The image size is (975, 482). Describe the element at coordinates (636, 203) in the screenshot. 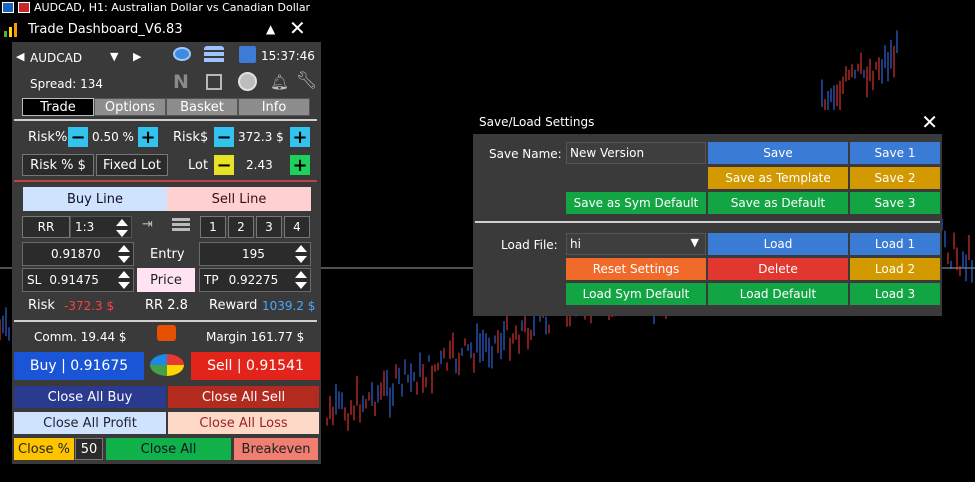

I see `save-as-sym-default-button: Save as Sym Default` at that location.